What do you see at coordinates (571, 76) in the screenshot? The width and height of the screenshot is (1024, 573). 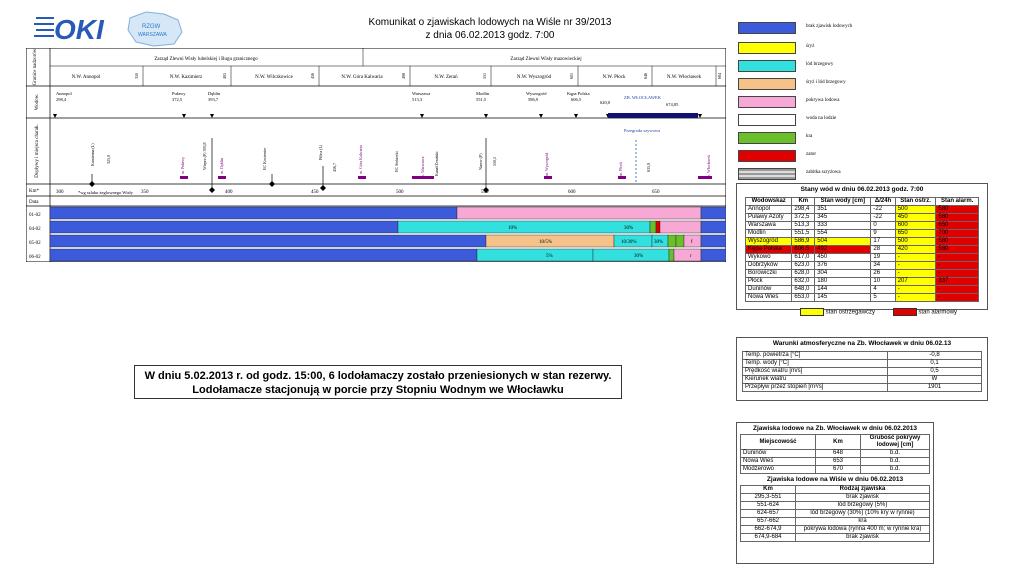 I see `nadzor-6-km: 601` at bounding box center [571, 76].